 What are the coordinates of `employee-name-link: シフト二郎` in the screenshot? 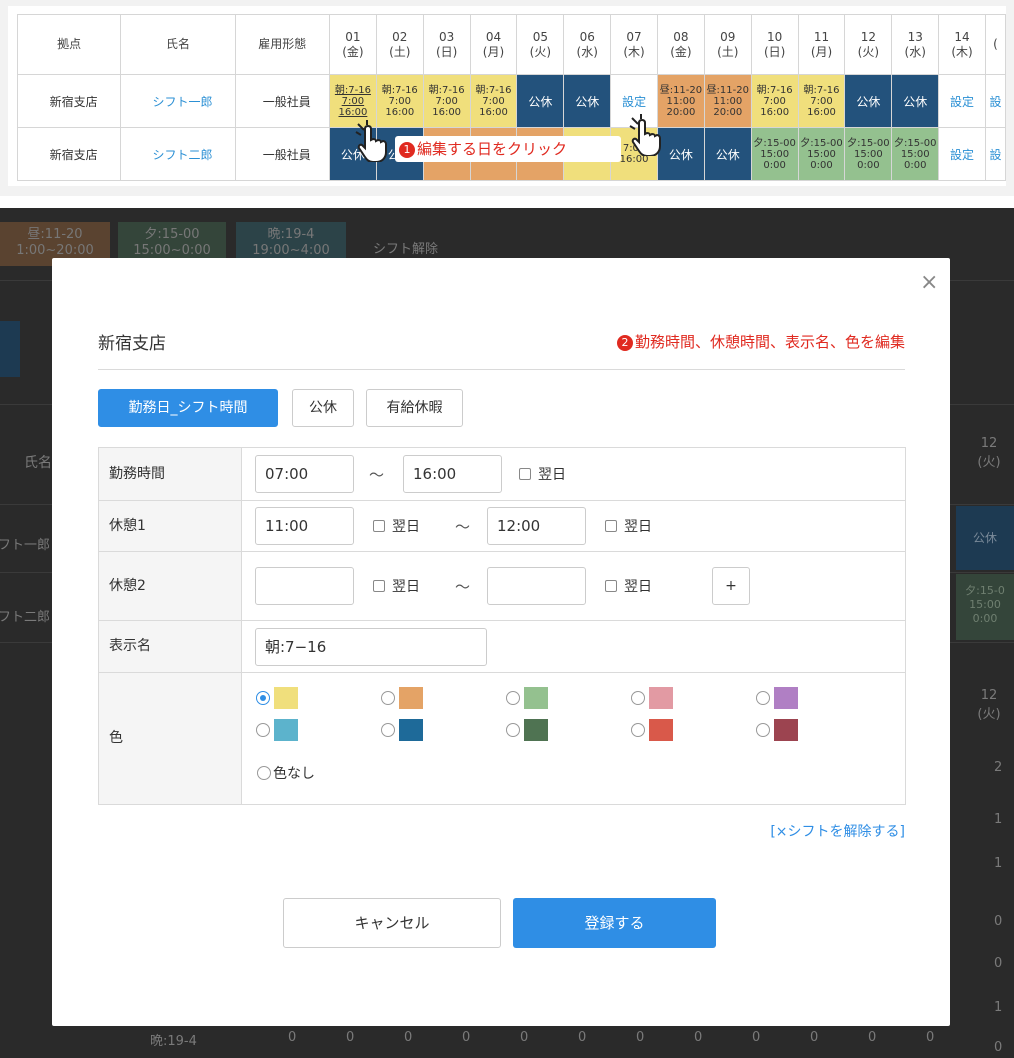 It's located at (178, 154).